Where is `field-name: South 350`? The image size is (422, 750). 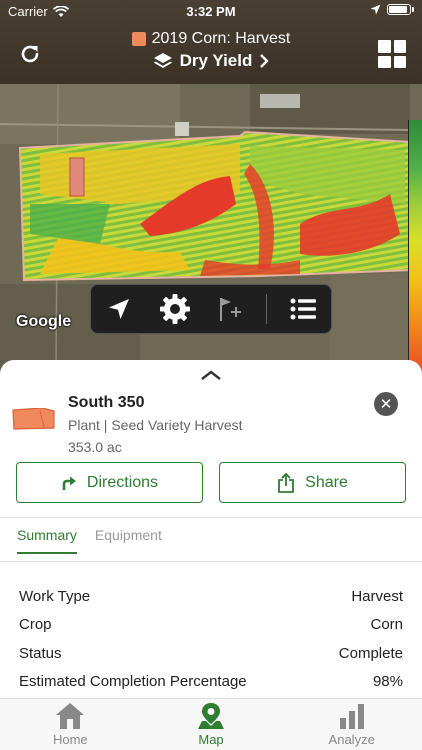 field-name: South 350 is located at coordinates (106, 402).